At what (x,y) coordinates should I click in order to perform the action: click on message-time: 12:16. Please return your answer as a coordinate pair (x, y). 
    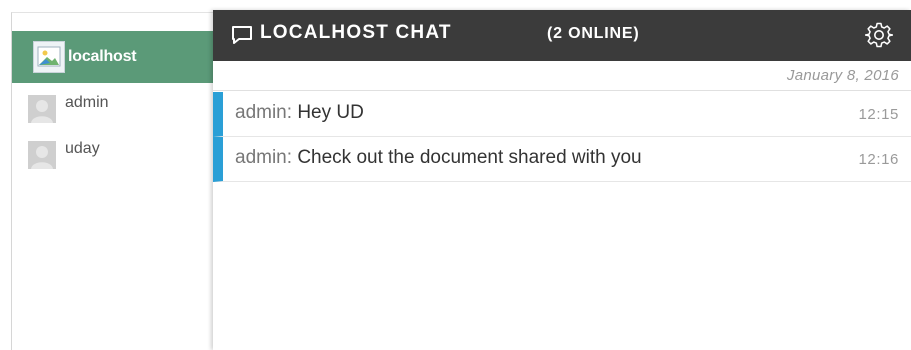
    Looking at the image, I should click on (878, 159).